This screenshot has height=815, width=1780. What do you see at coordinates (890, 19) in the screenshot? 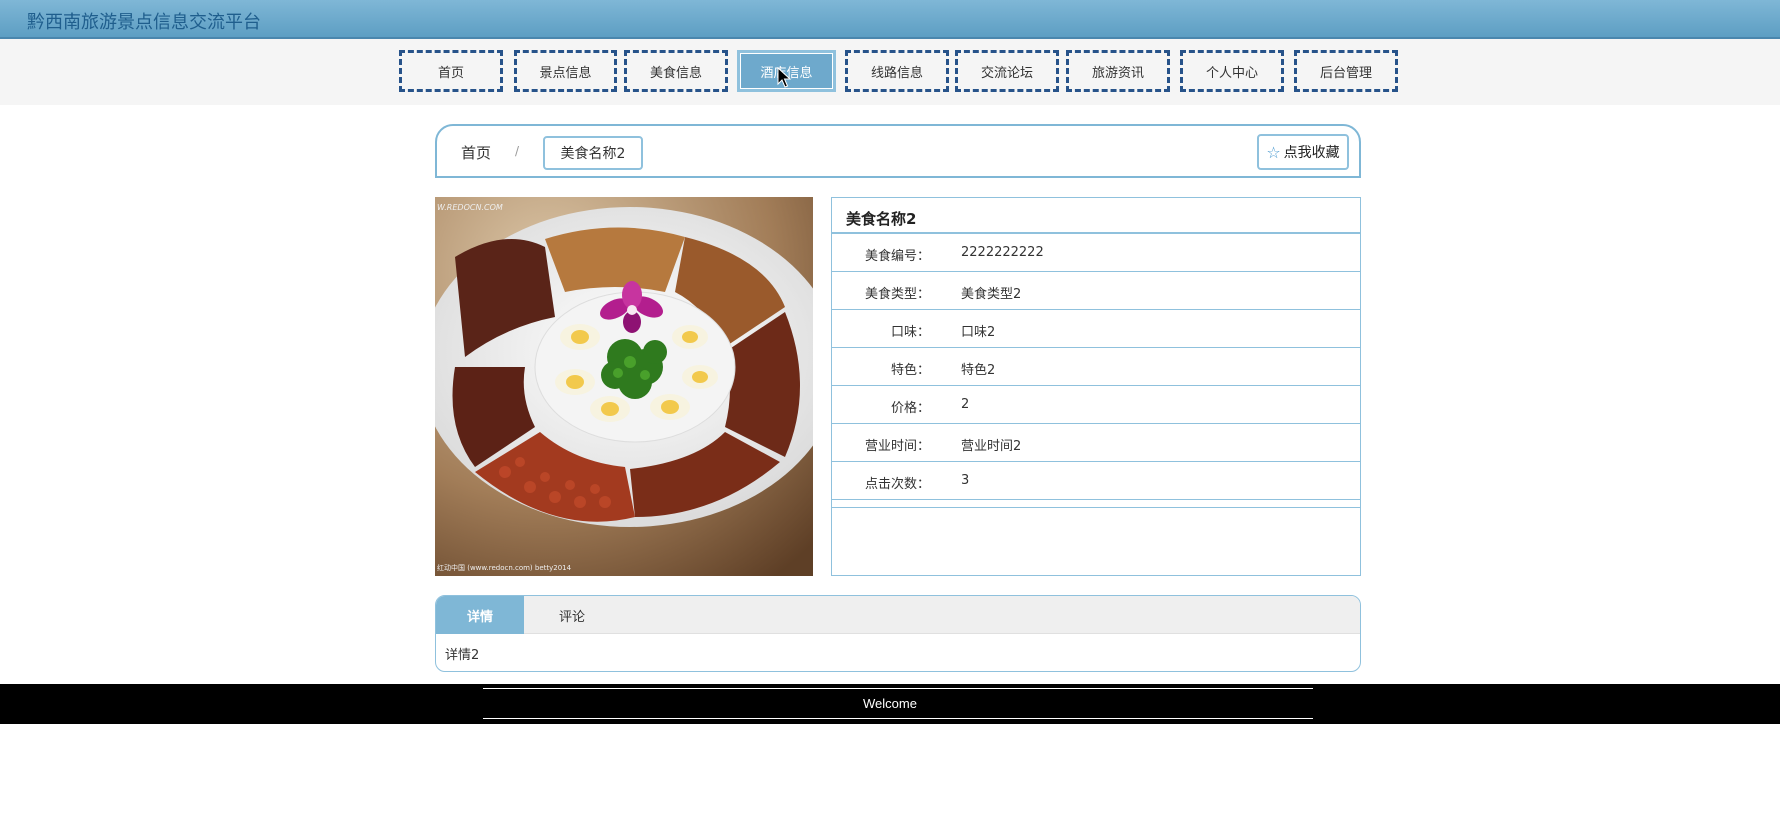
I see `top-bar: 黔西南旅游景点信息交流平台` at bounding box center [890, 19].